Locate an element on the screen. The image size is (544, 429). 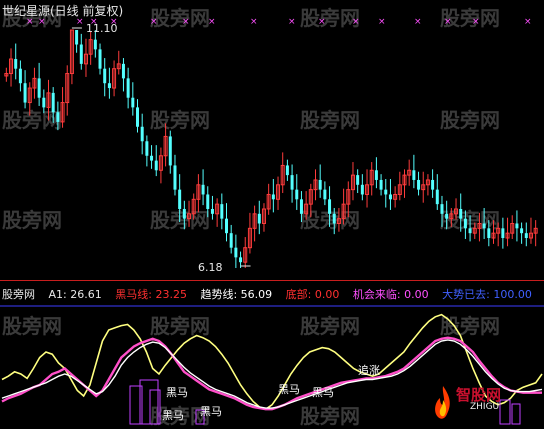
panel-divider is located at coordinates (272, 280).